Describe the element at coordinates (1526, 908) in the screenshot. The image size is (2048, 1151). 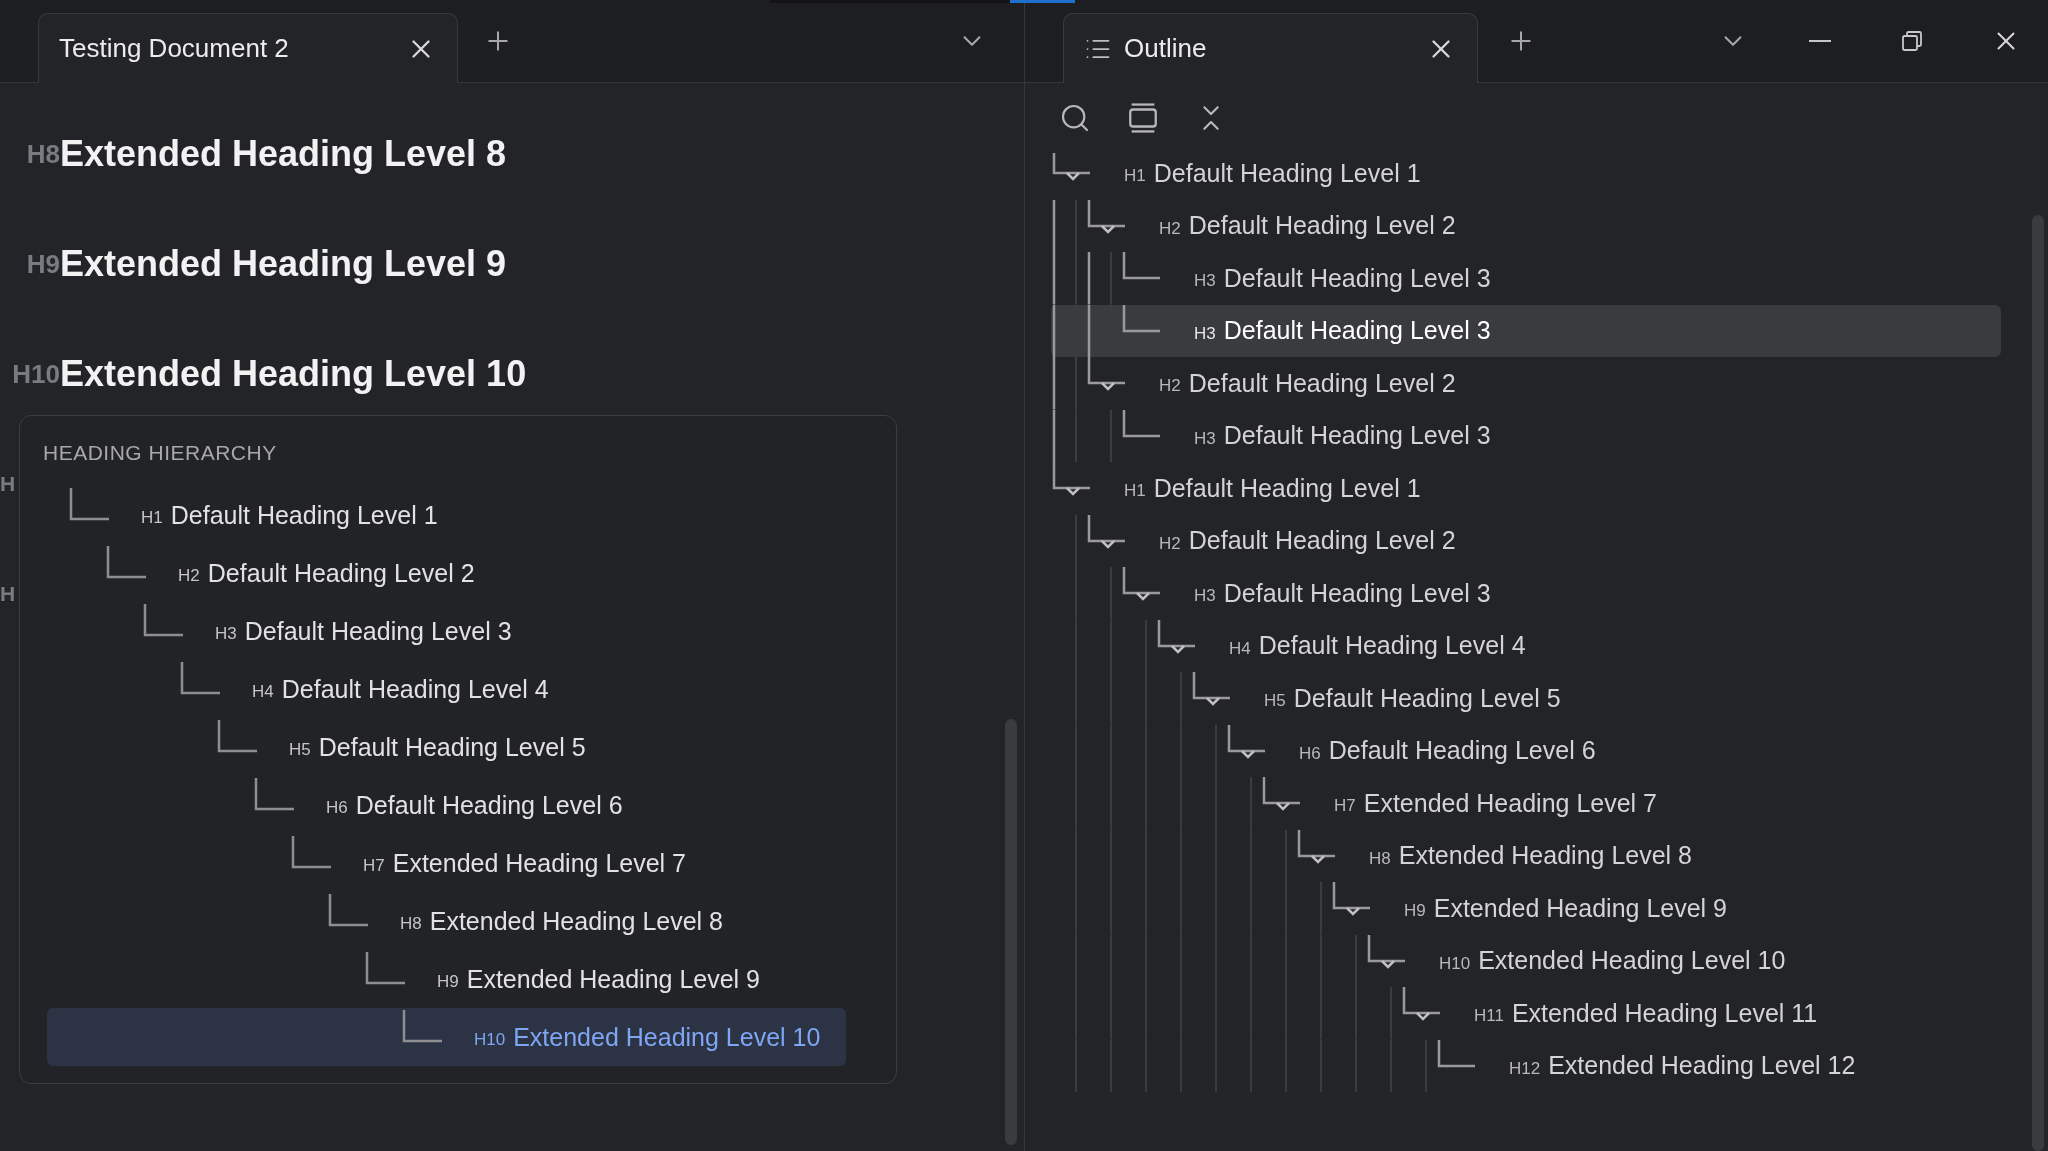
I see `outline-item: H9 Extended Heading Level 9` at that location.